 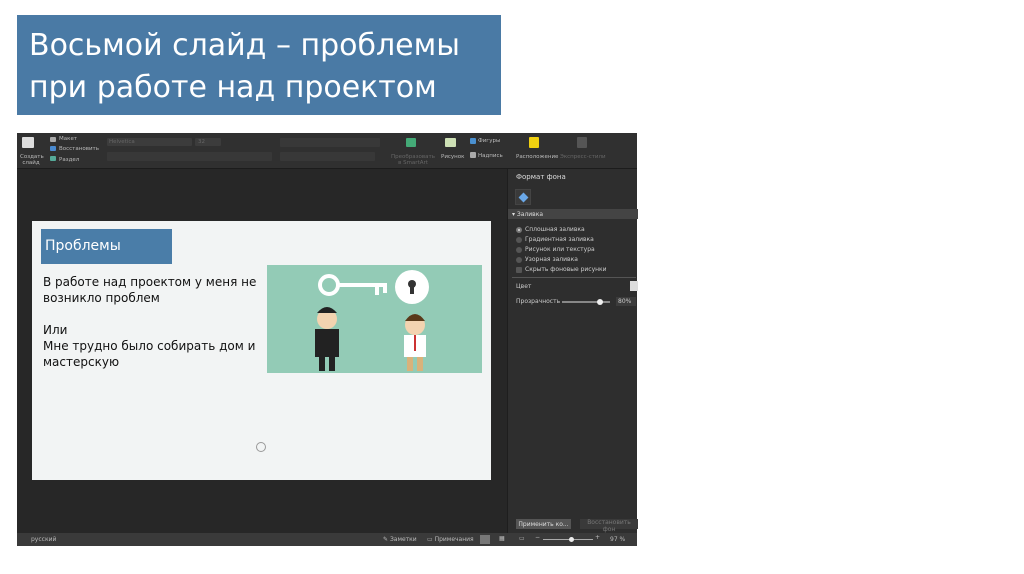 What do you see at coordinates (519, 229) in the screenshot?
I see `radio-selected` at bounding box center [519, 229].